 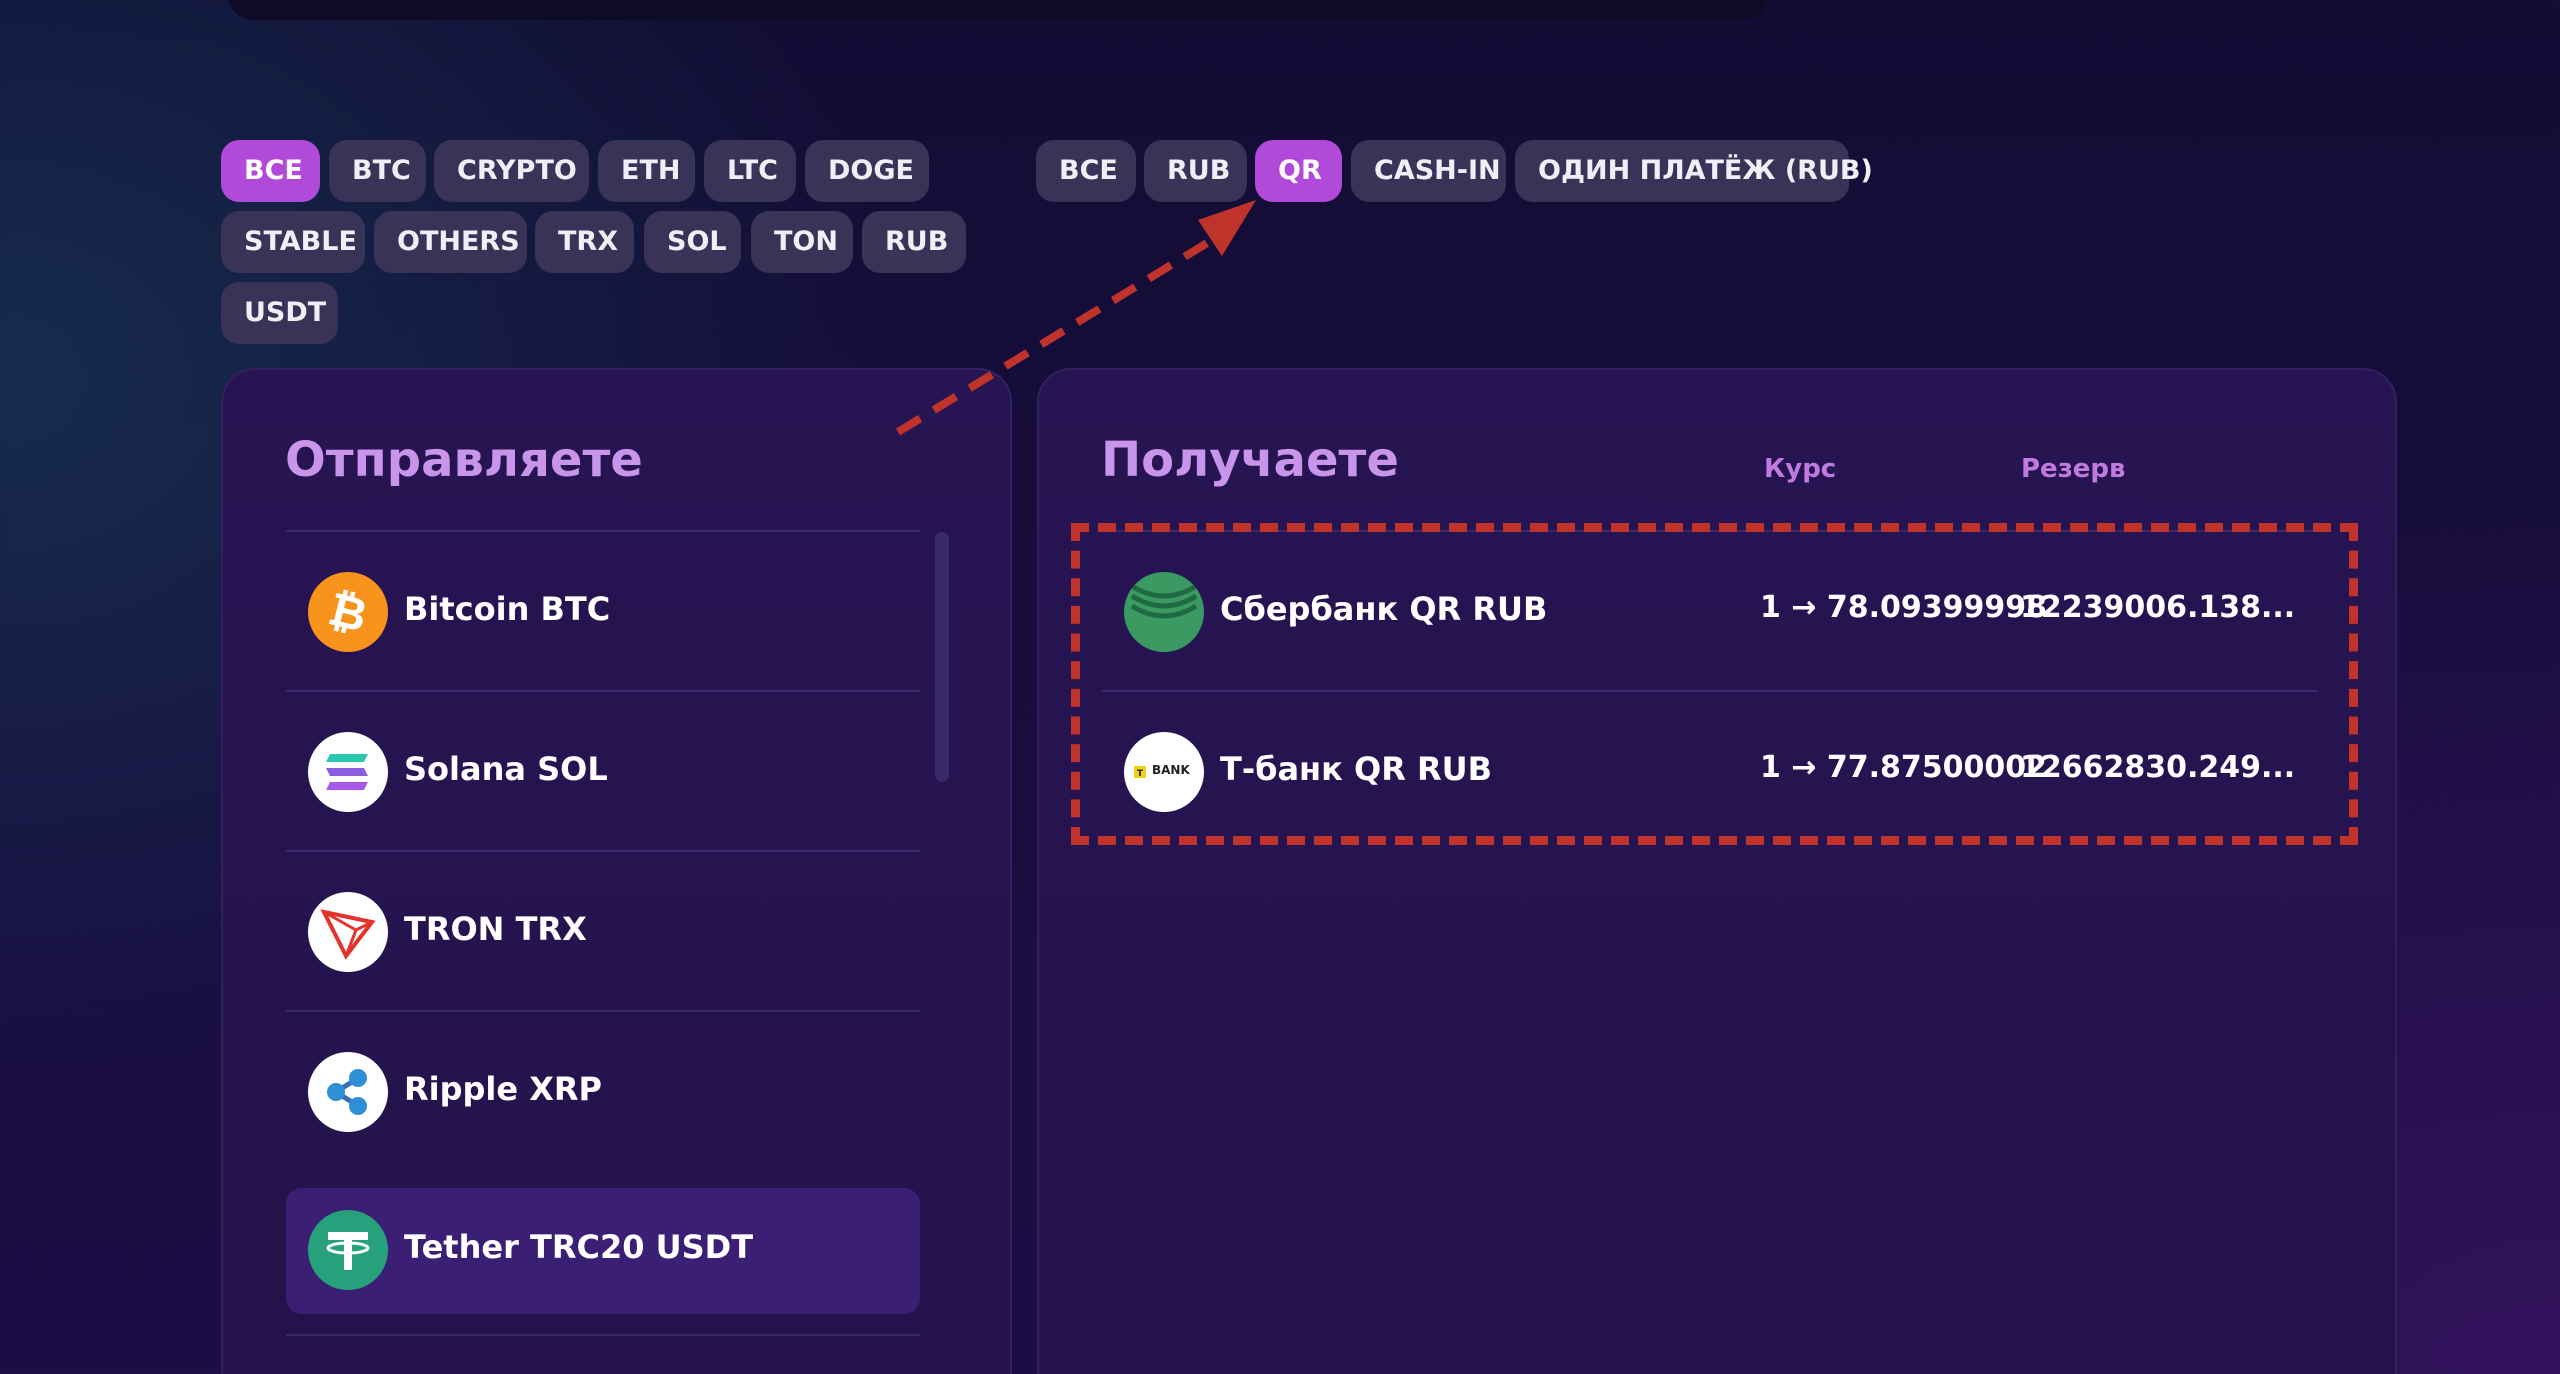 What do you see at coordinates (1075, 318) in the screenshot?
I see `annotation-arrow` at bounding box center [1075, 318].